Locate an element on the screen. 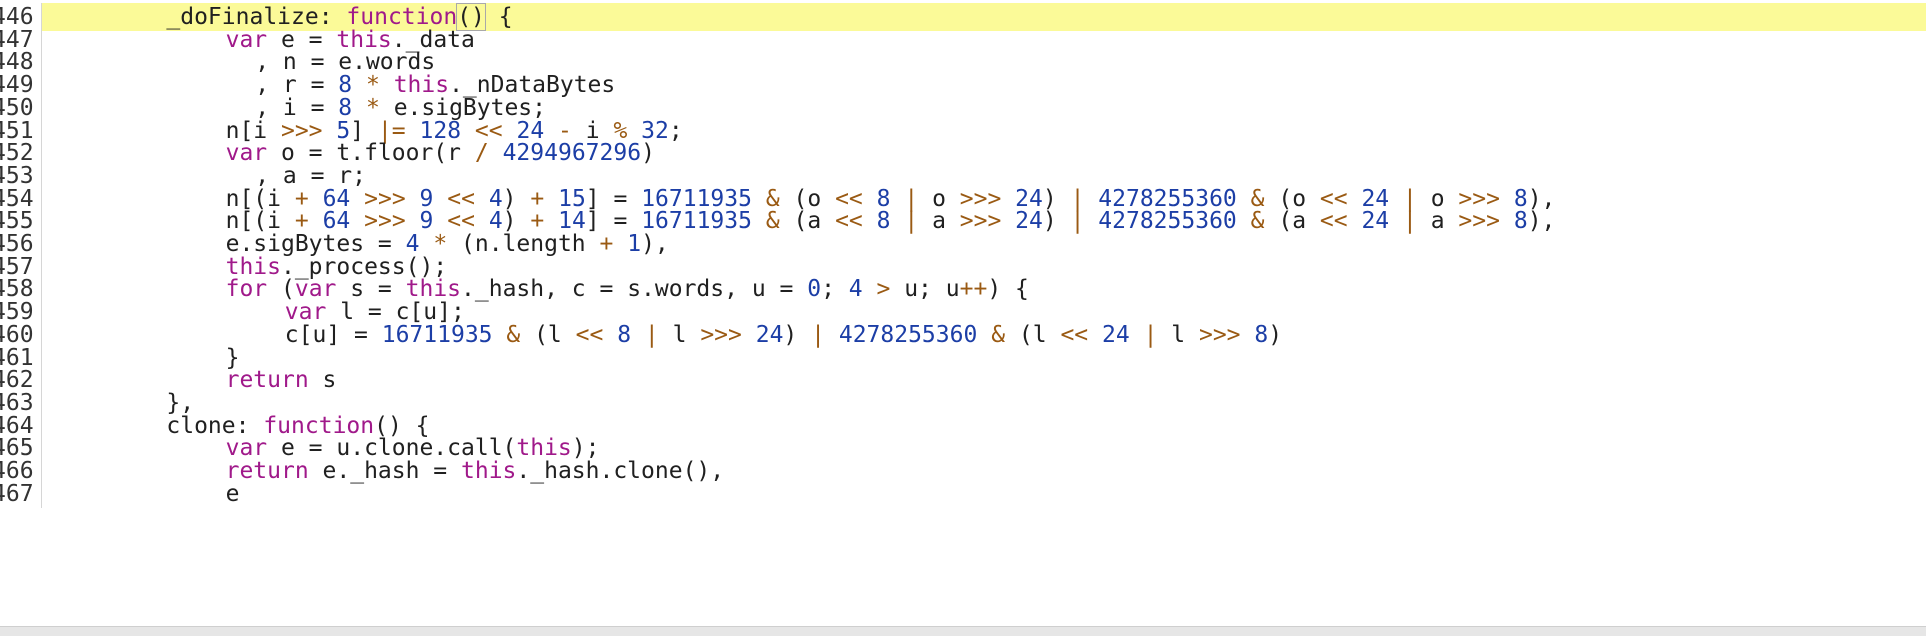 The width and height of the screenshot is (1926, 636). code-token: e is located at coordinates (232, 493).